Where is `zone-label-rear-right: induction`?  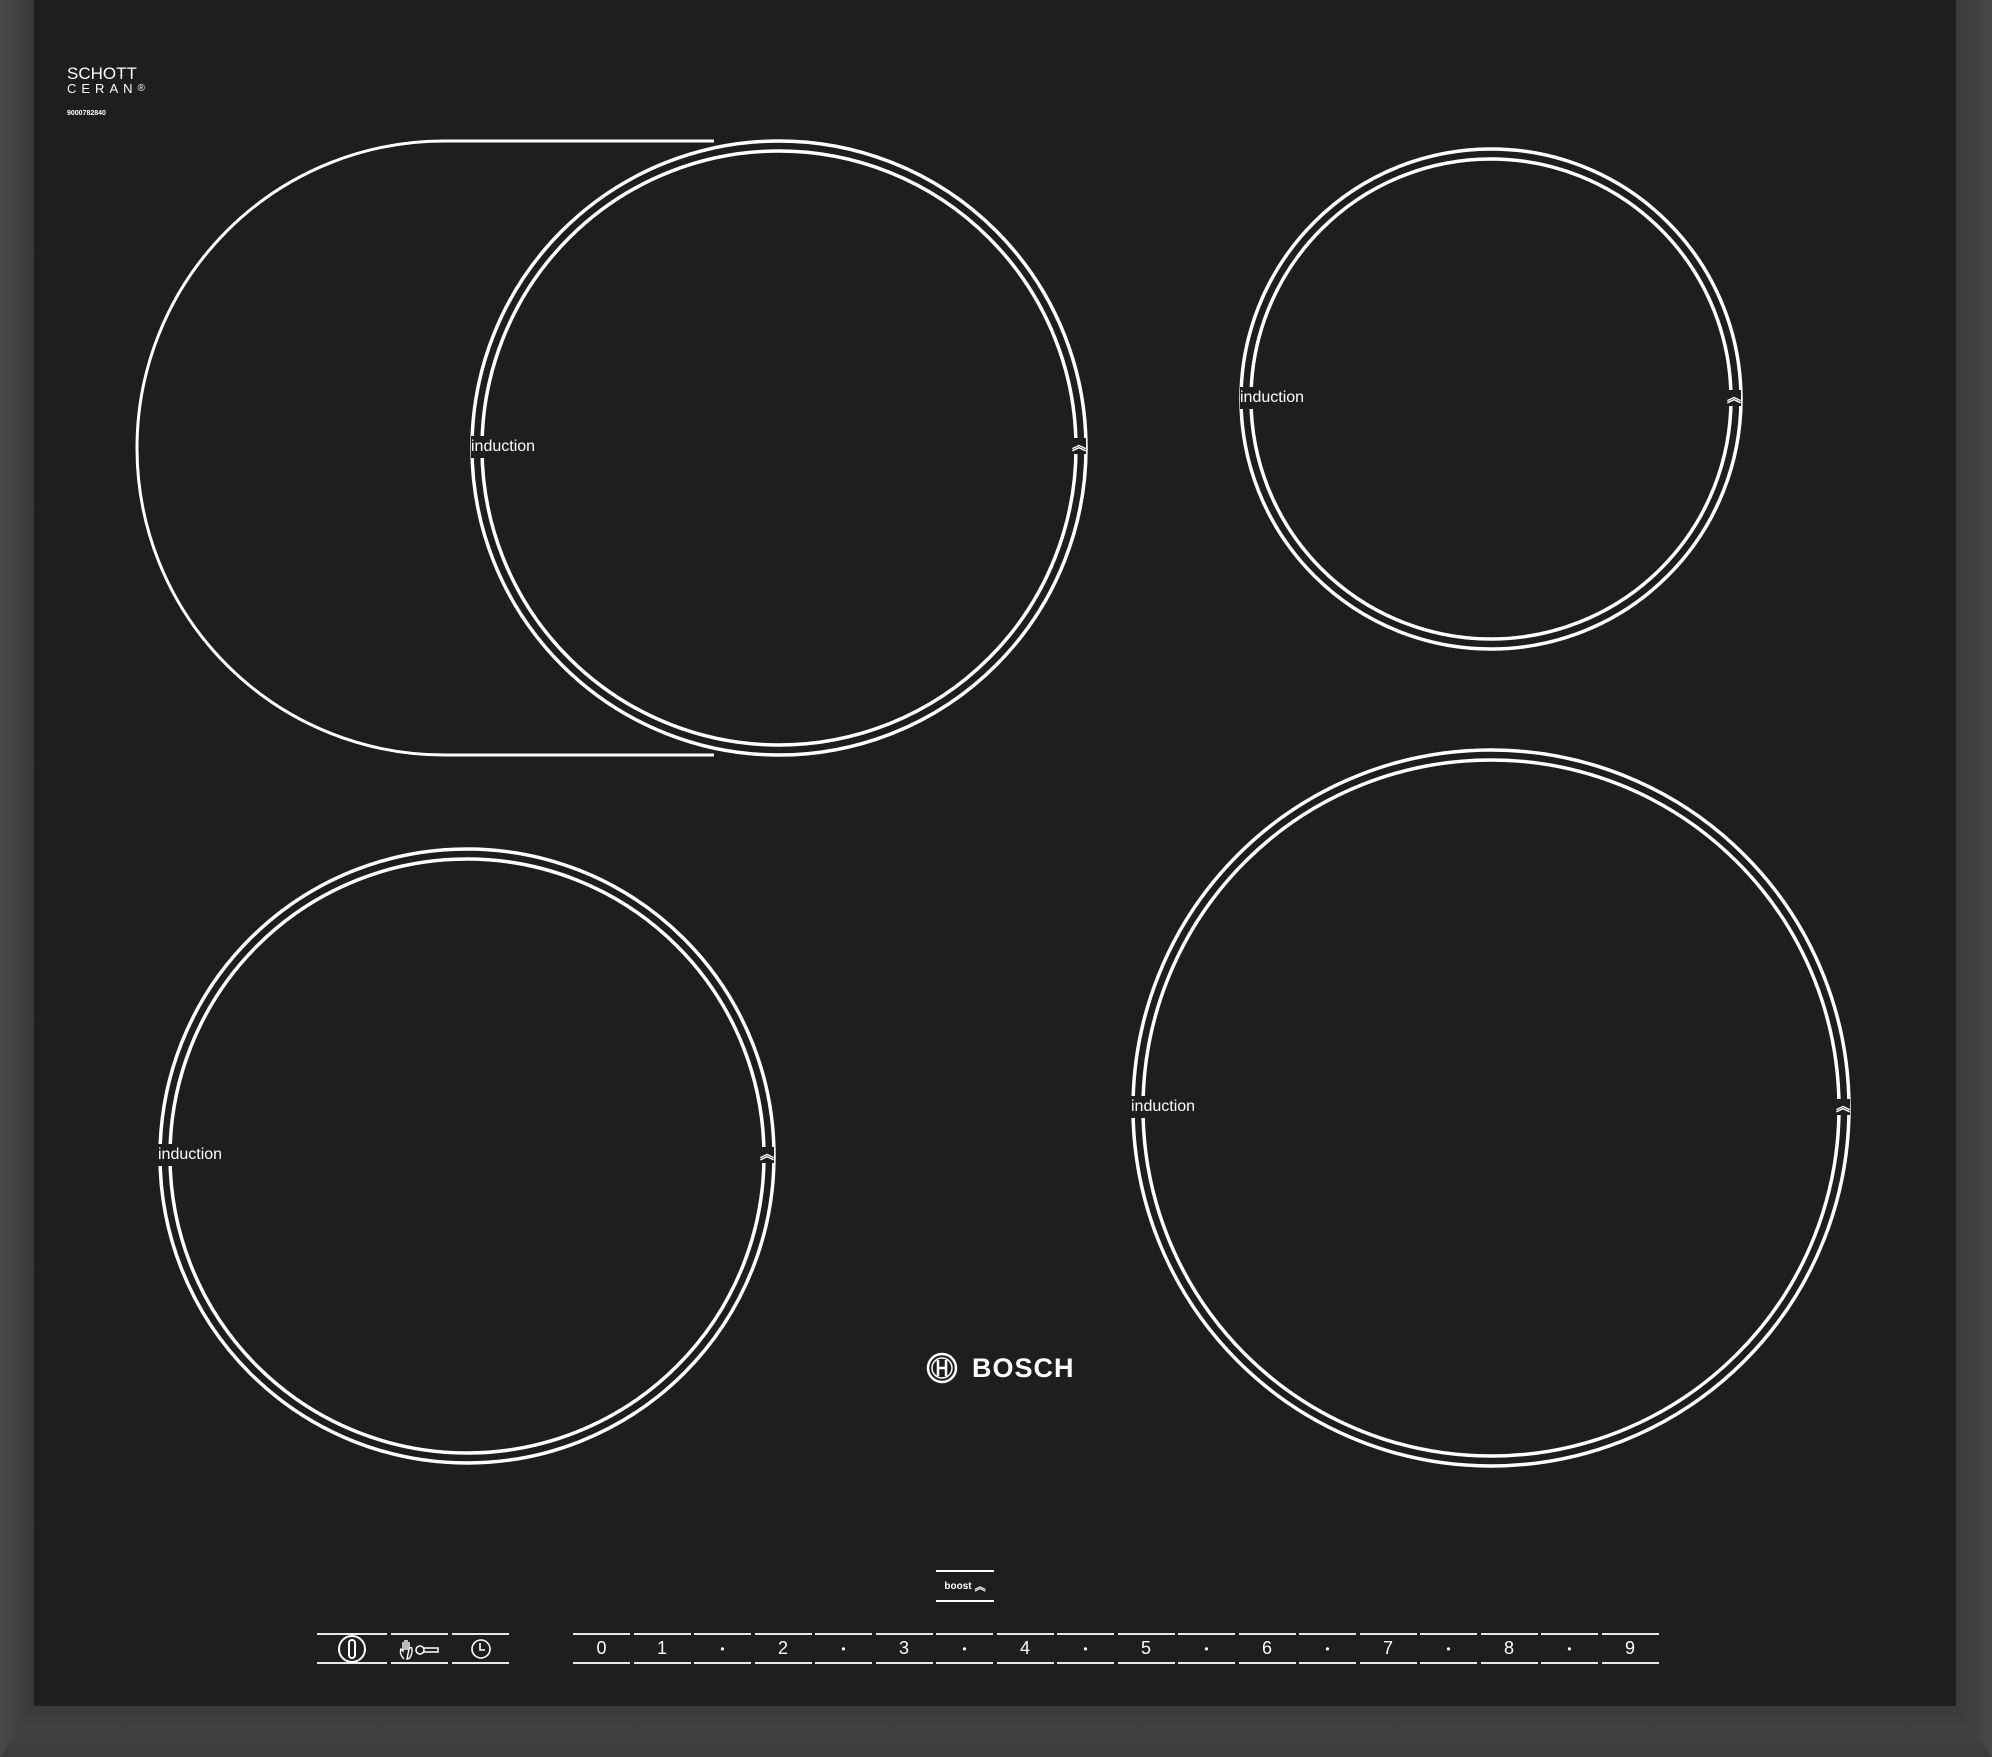 zone-label-rear-right: induction is located at coordinates (1272, 398).